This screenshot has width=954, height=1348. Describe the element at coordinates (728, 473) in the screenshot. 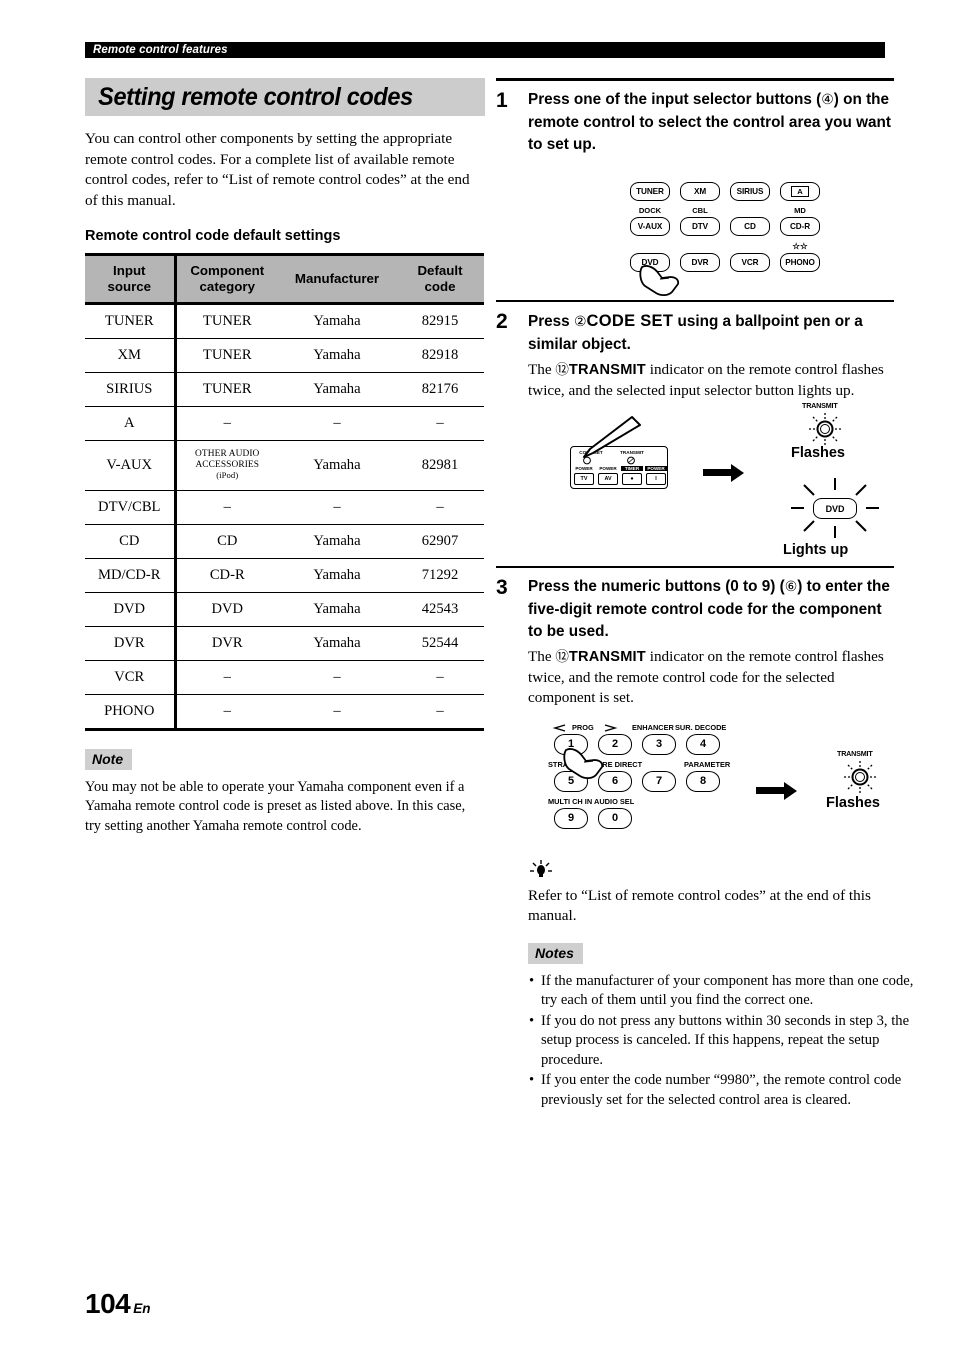

I see `flow-arrow-step2` at that location.